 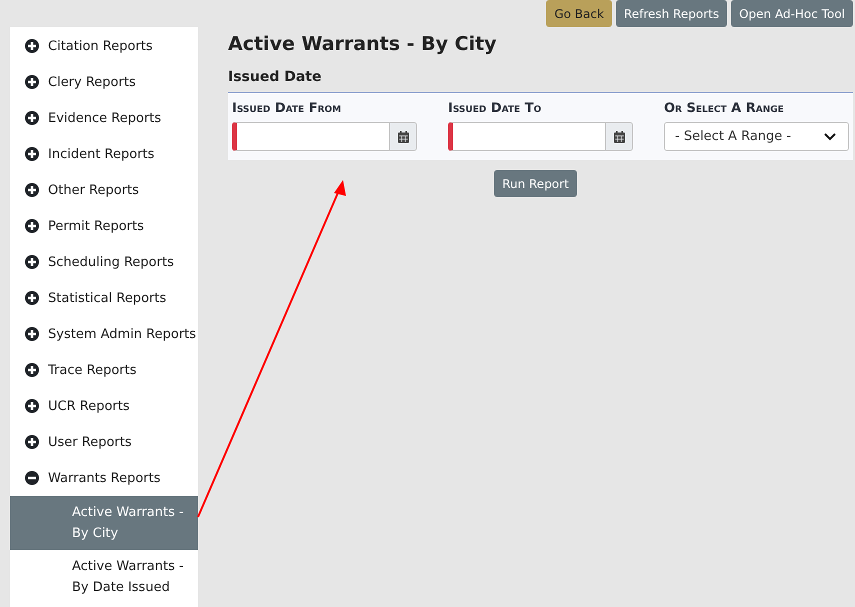 What do you see at coordinates (535, 183) in the screenshot?
I see `run-report-button: Run Report` at bounding box center [535, 183].